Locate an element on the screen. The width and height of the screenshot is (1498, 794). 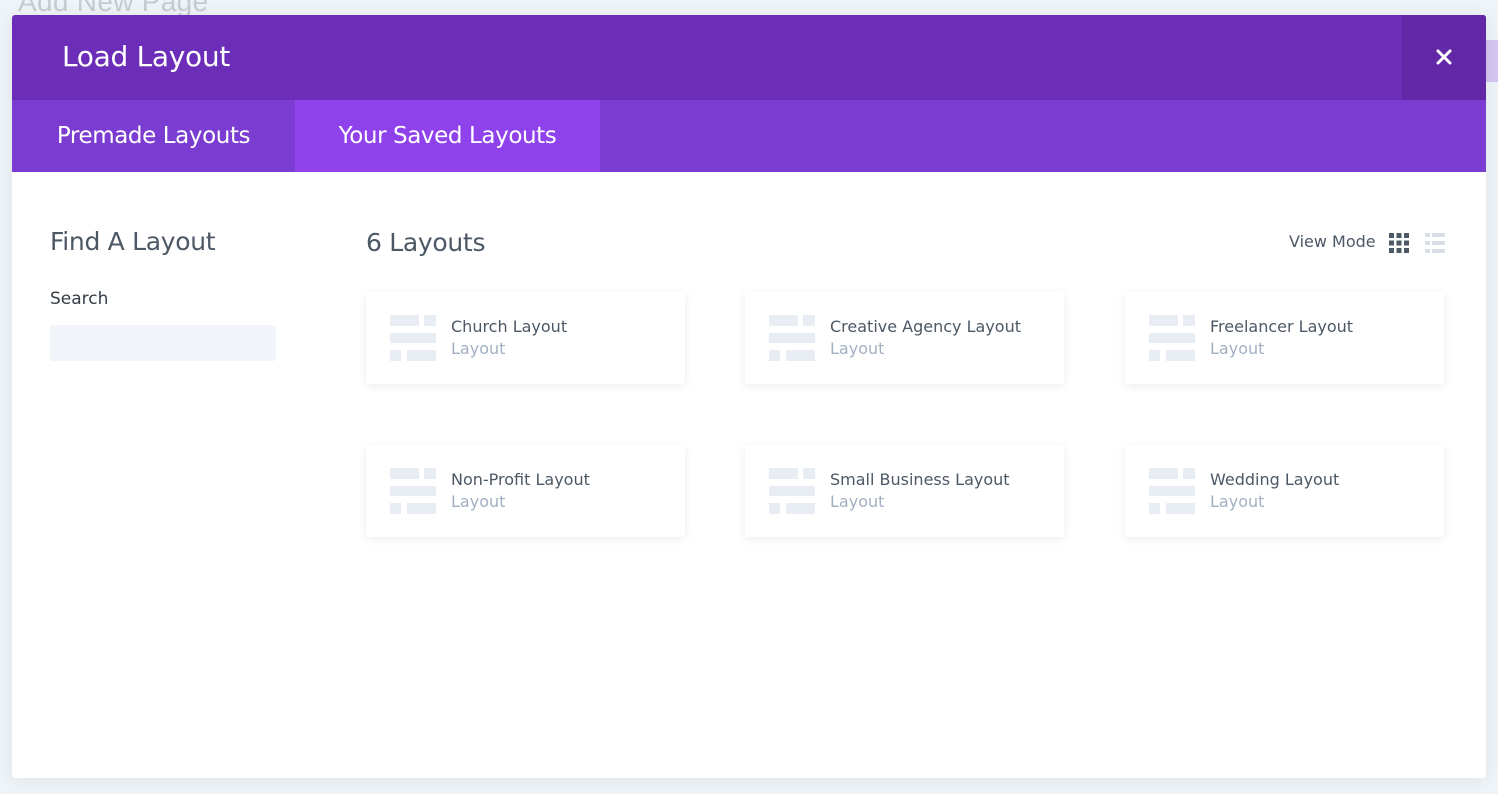
close-button is located at coordinates (1444, 57).